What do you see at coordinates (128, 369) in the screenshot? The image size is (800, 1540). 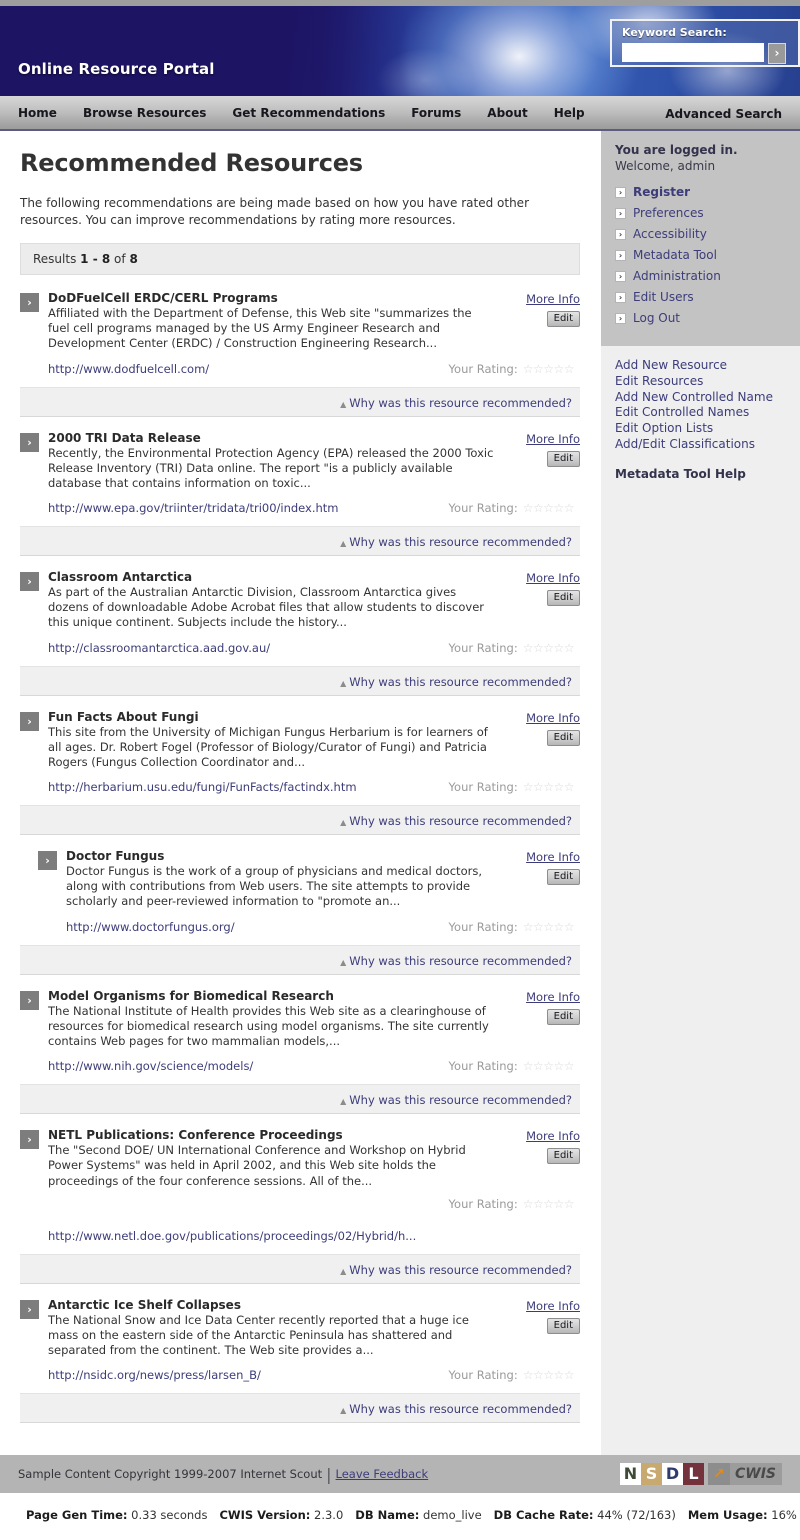 I see `resource-url-link: http://www.dodfuelcell.com/` at bounding box center [128, 369].